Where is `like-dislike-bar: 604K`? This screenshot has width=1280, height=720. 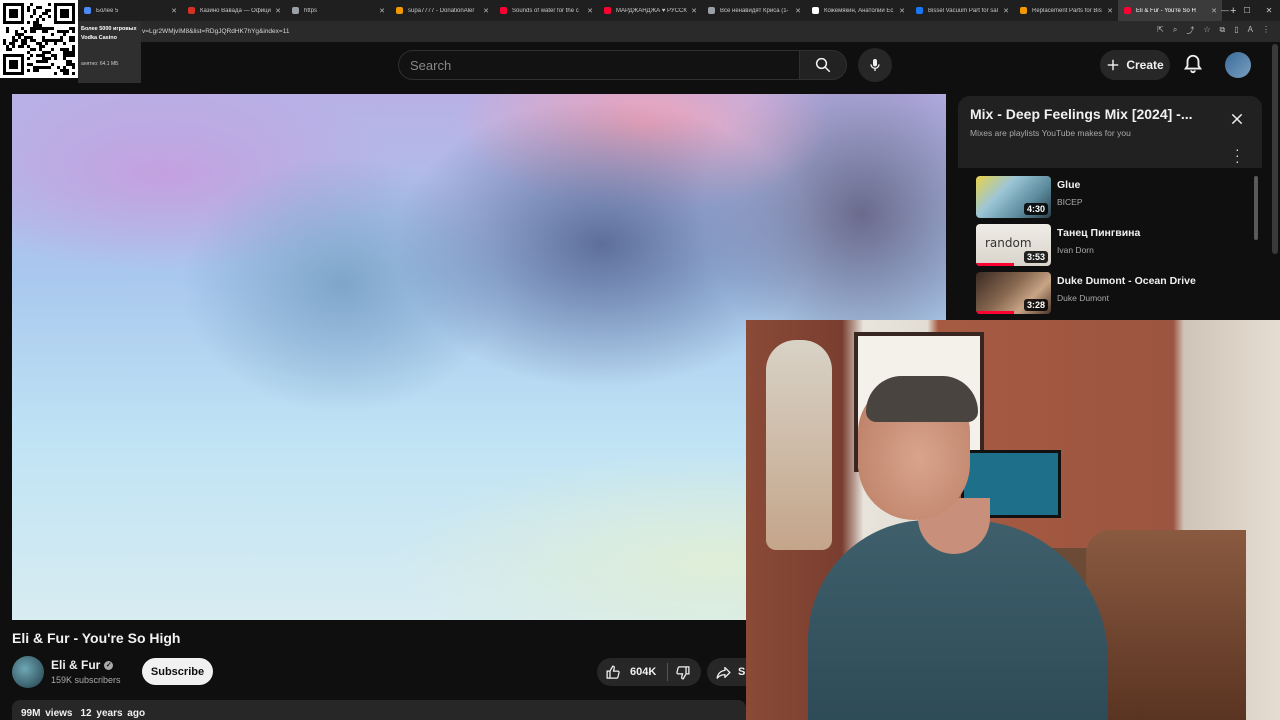
like-dislike-bar: 604K is located at coordinates (649, 672).